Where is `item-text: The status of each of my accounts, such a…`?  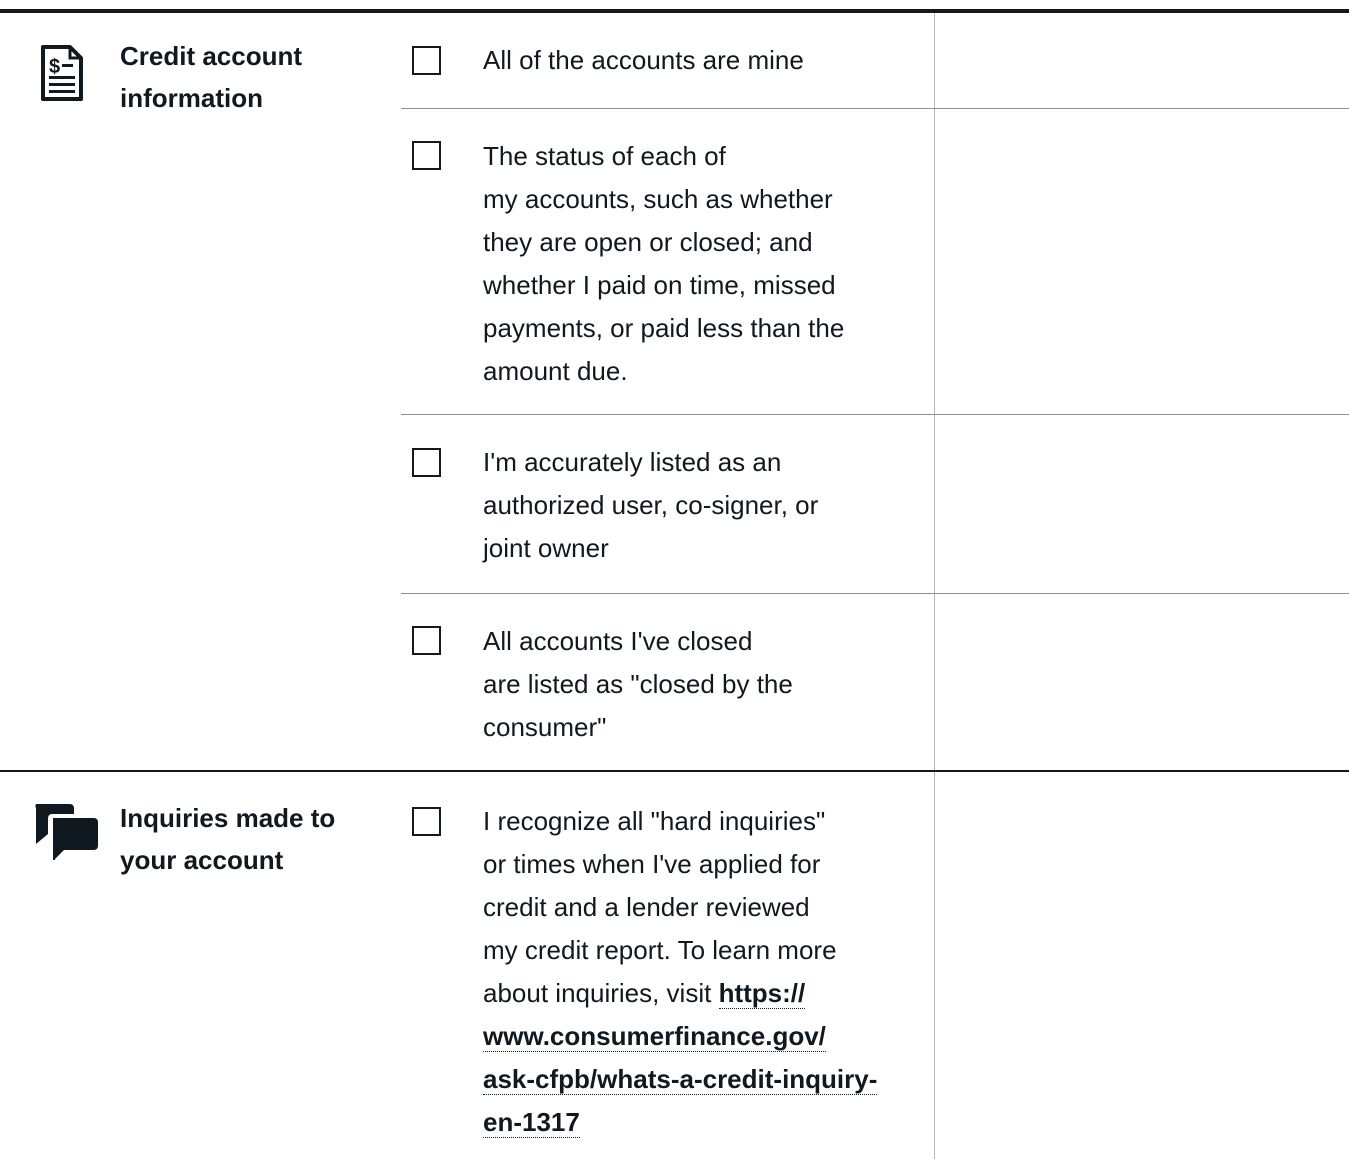
item-text: The status of each of my accounts, such a… is located at coordinates (664, 263).